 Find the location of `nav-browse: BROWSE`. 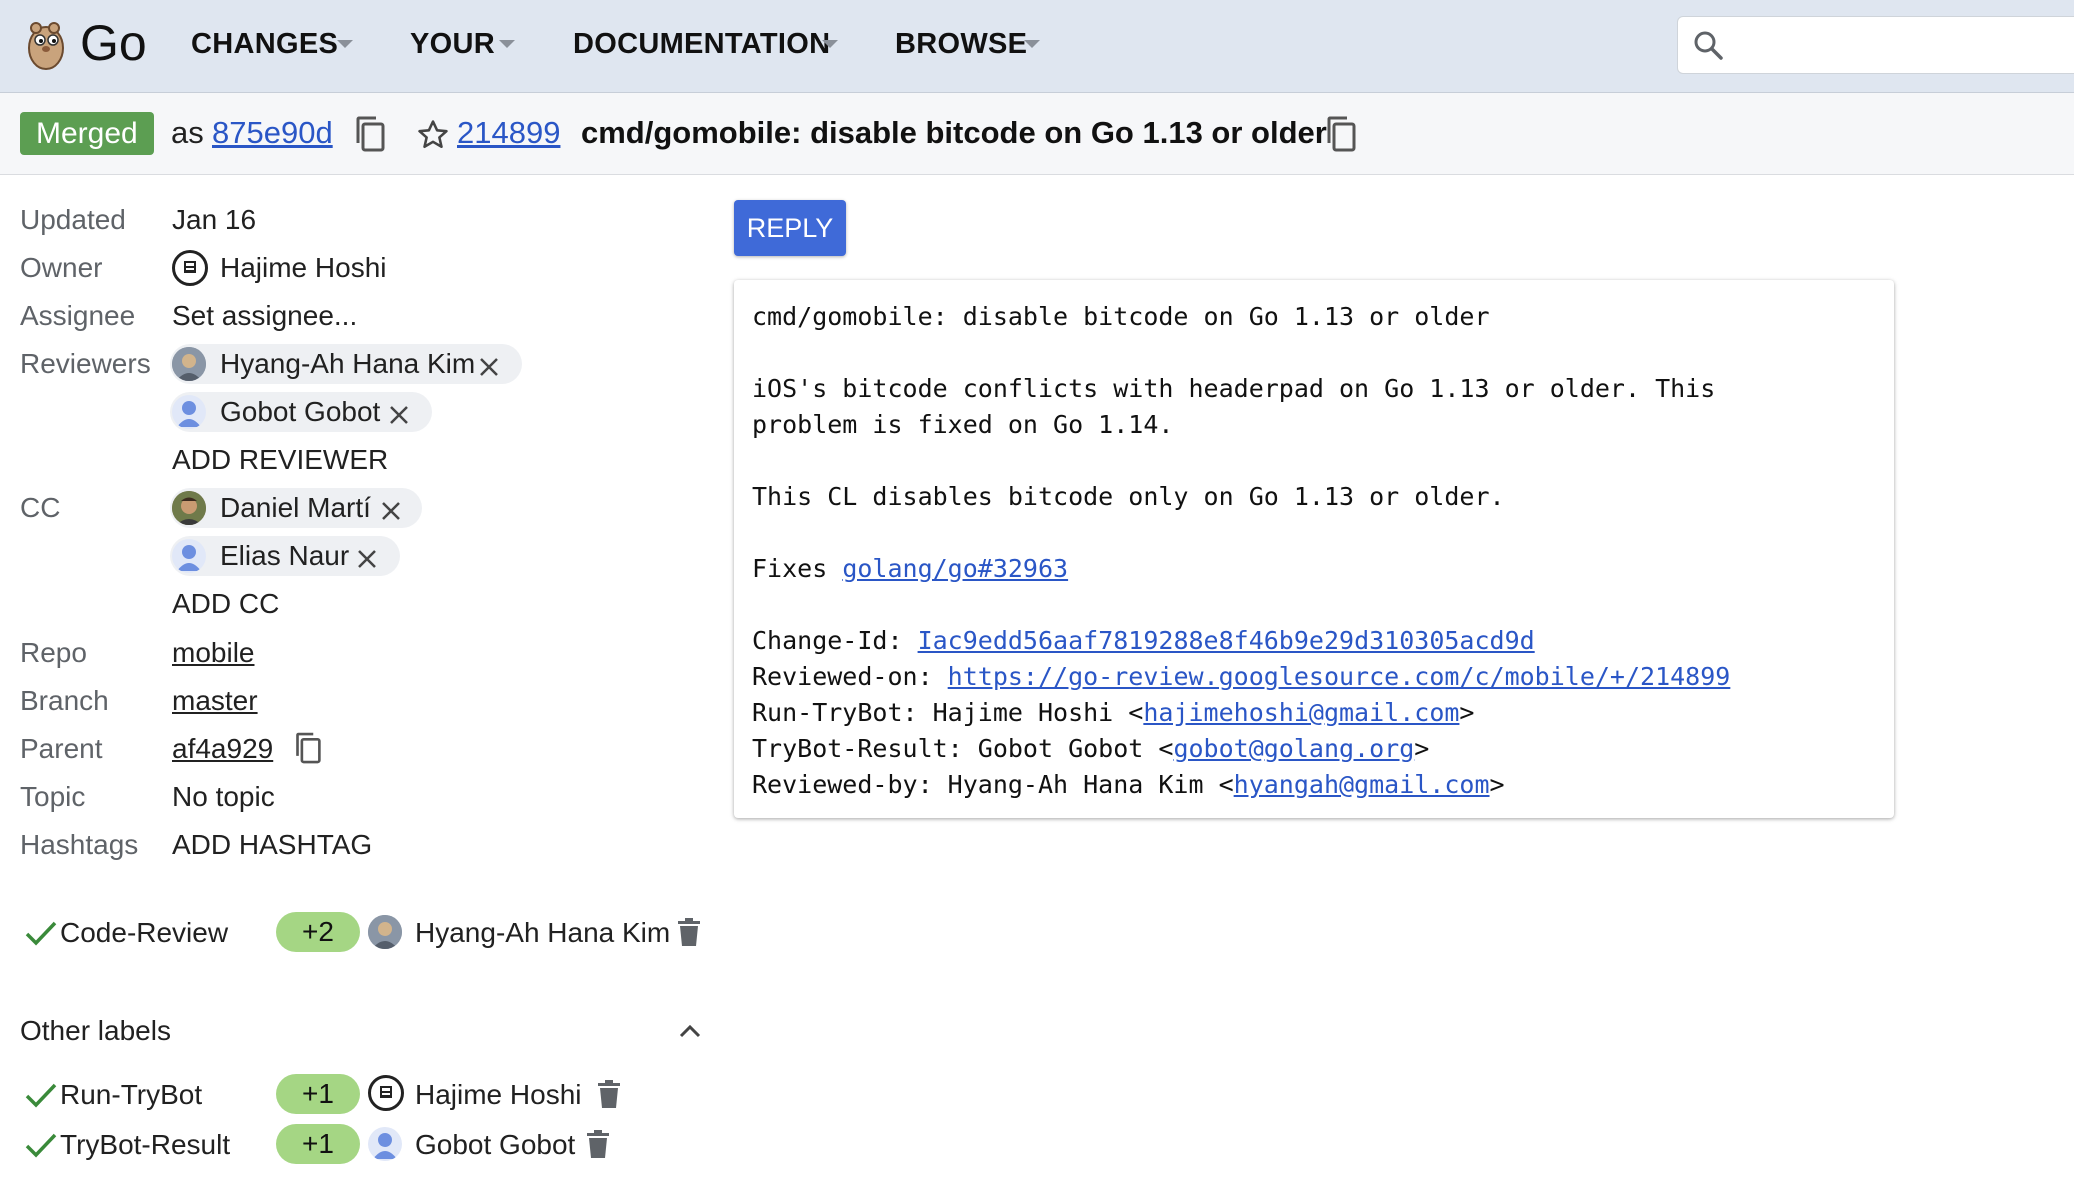

nav-browse: BROWSE is located at coordinates (961, 44).